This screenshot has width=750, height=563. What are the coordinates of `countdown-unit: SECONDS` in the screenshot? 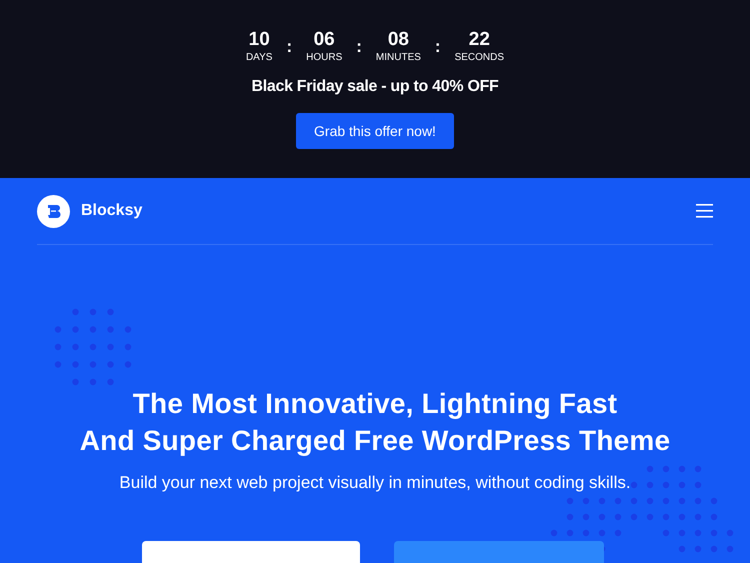 It's located at (479, 58).